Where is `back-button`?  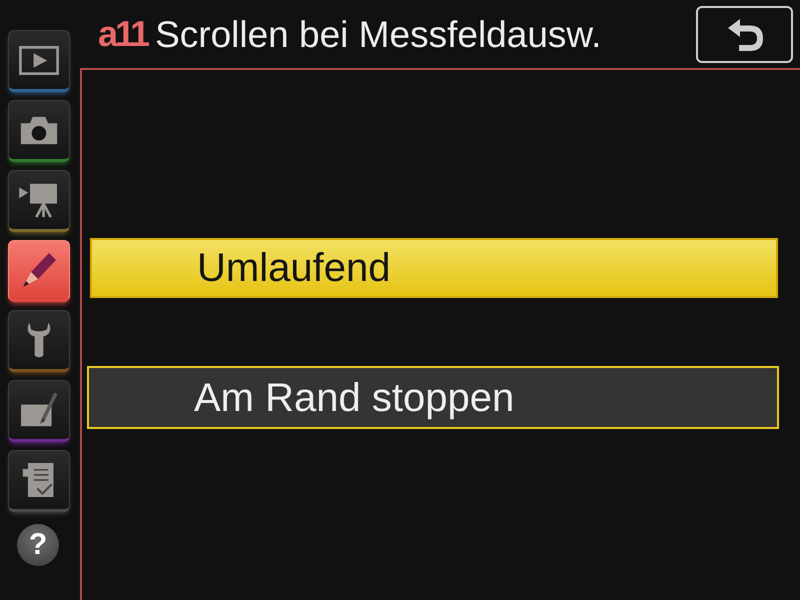
back-button is located at coordinates (744, 34).